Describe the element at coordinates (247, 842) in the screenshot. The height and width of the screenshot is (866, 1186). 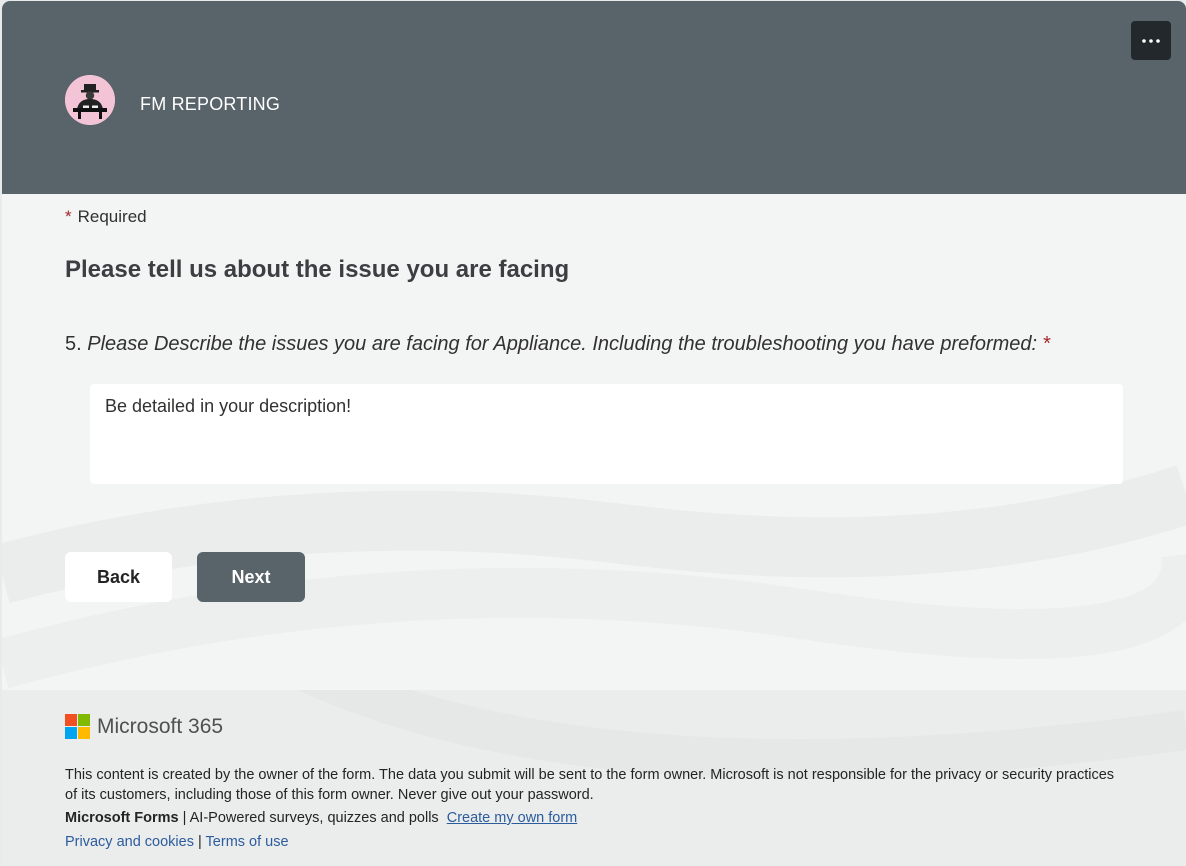
I see `terms-of-use-link: Terms of use` at that location.